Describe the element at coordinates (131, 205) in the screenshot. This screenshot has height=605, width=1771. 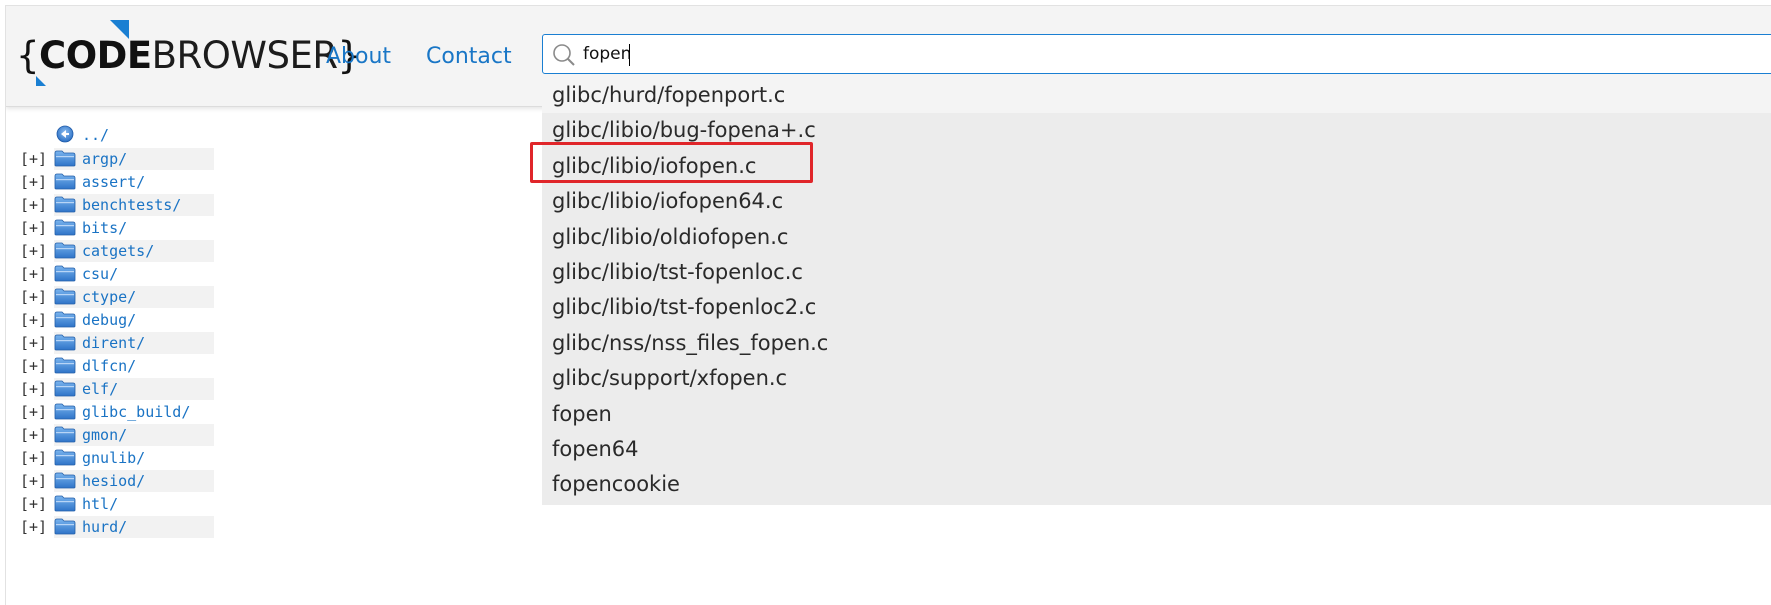
I see `folder-link: benchtests/` at that location.